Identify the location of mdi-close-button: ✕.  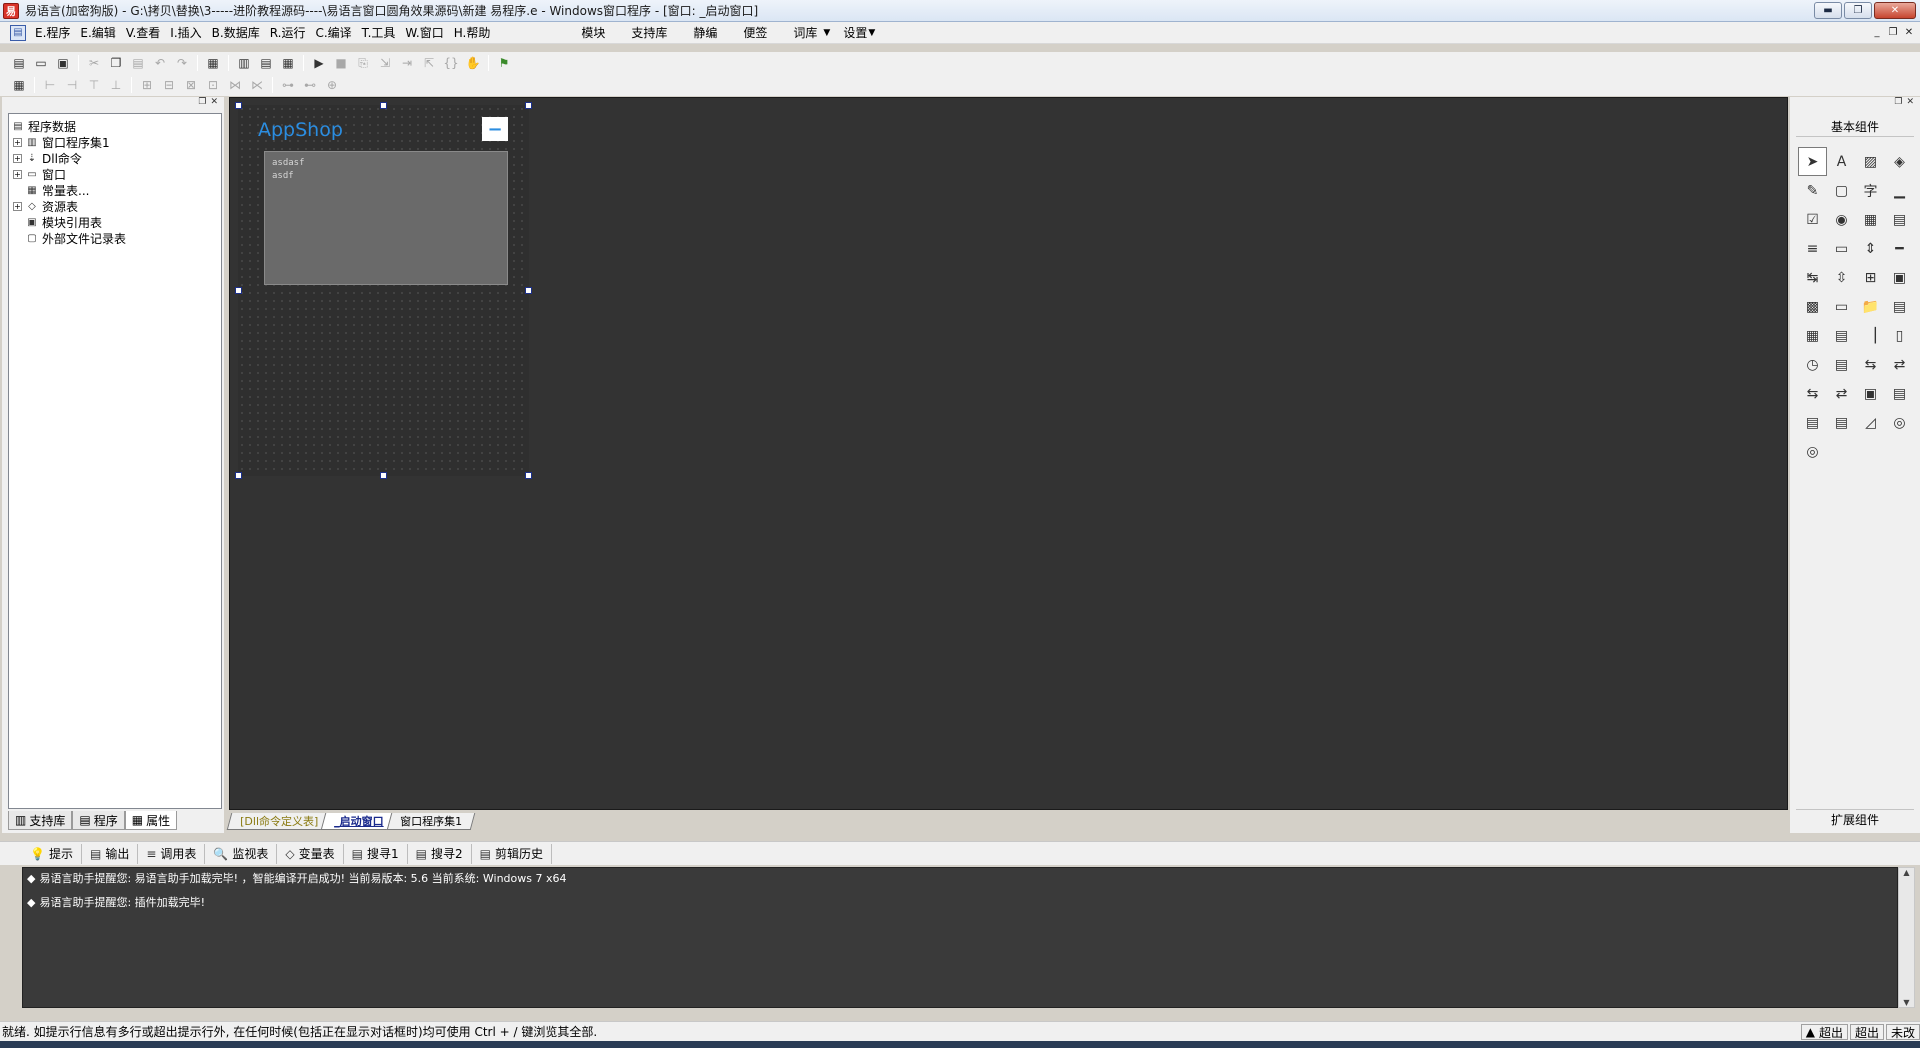
(1909, 32).